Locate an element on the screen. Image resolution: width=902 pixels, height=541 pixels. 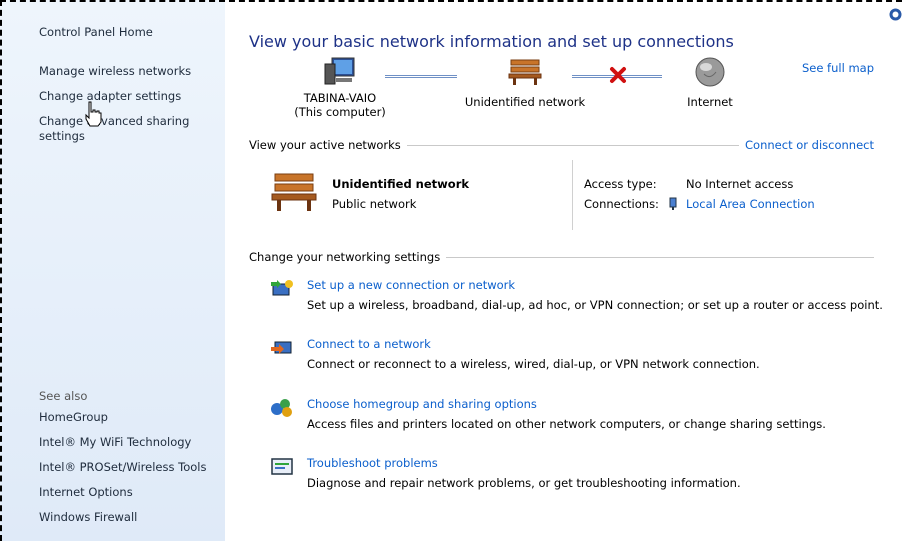
panel-divider is located at coordinates (572, 195).